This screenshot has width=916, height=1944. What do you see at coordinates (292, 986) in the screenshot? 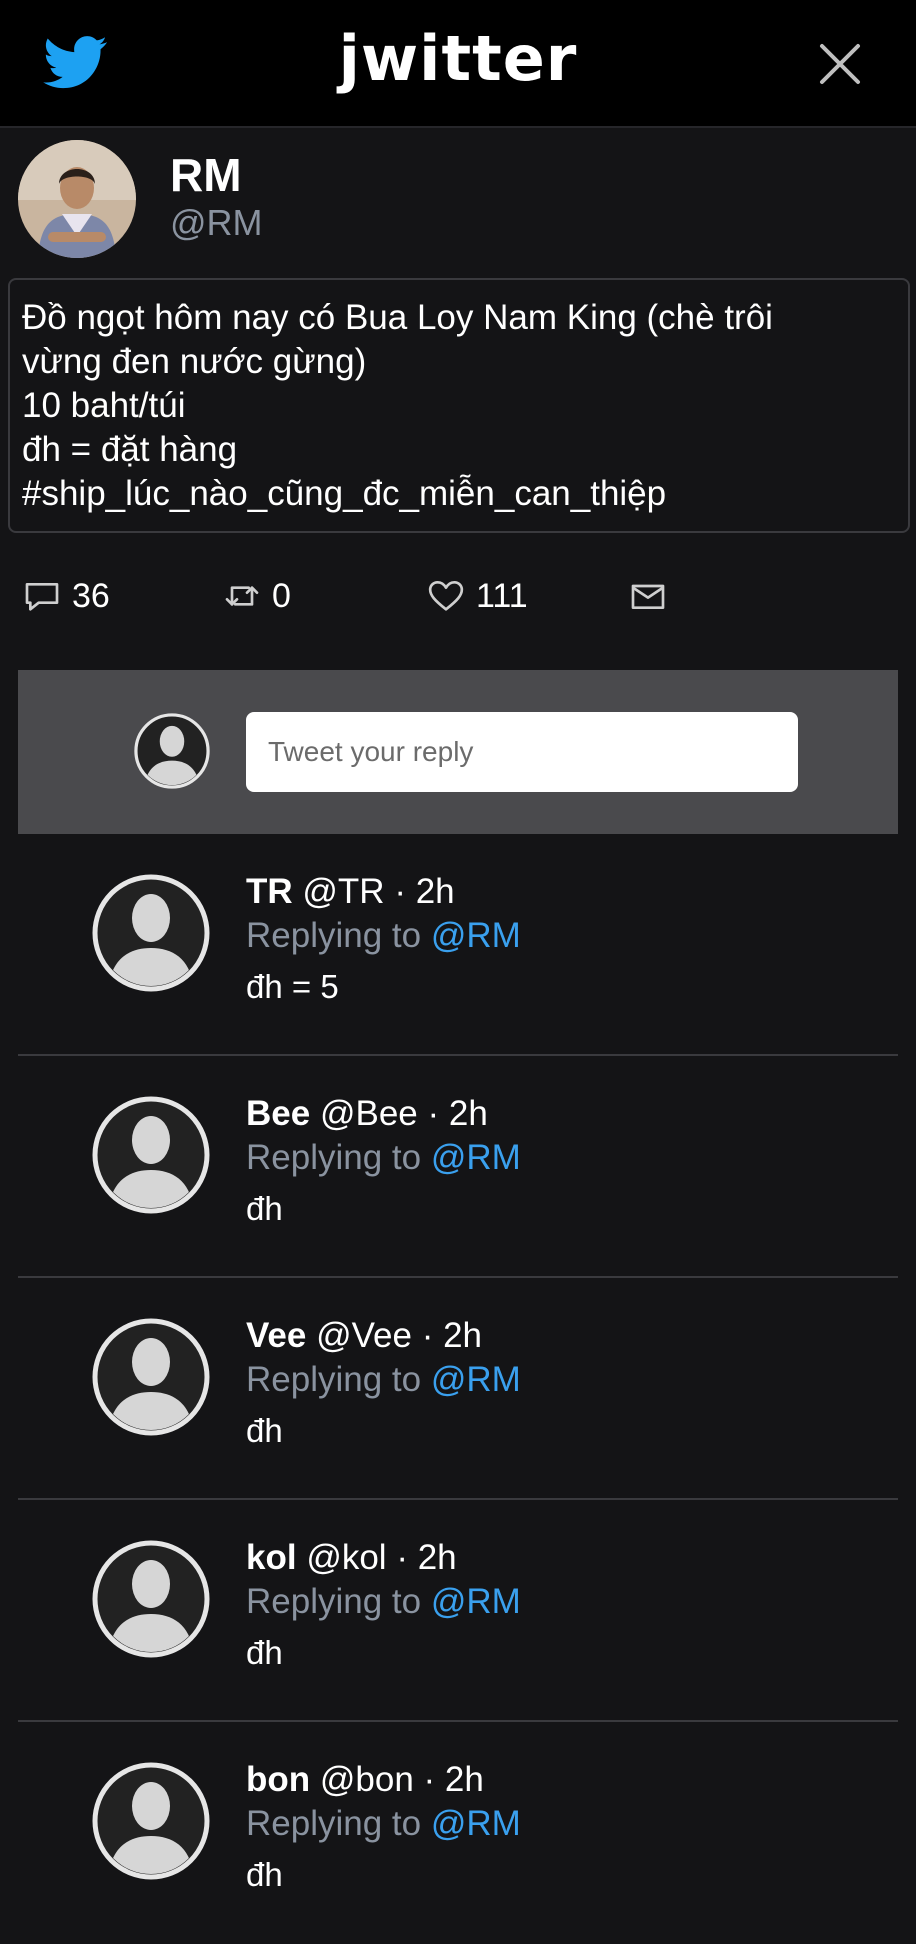
I see `reply-text: đh = 5` at bounding box center [292, 986].